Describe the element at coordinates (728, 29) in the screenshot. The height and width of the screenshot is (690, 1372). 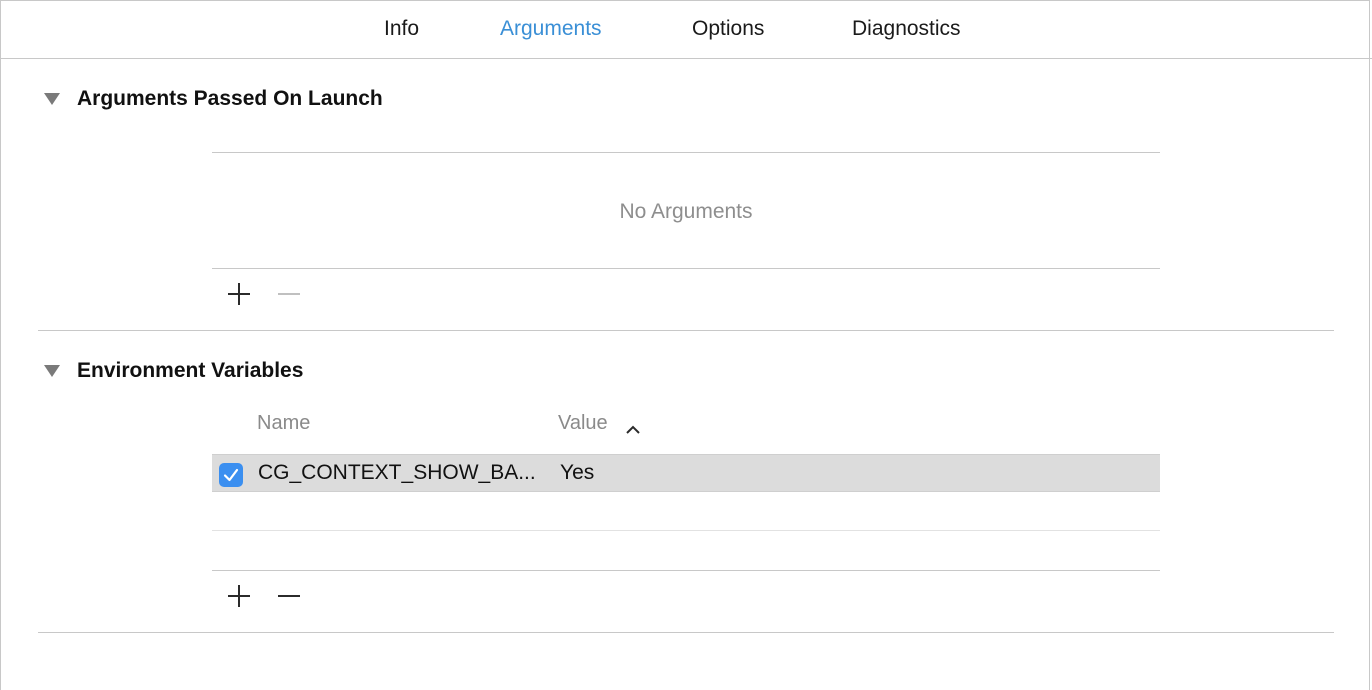
I see `tab-options: Options` at that location.